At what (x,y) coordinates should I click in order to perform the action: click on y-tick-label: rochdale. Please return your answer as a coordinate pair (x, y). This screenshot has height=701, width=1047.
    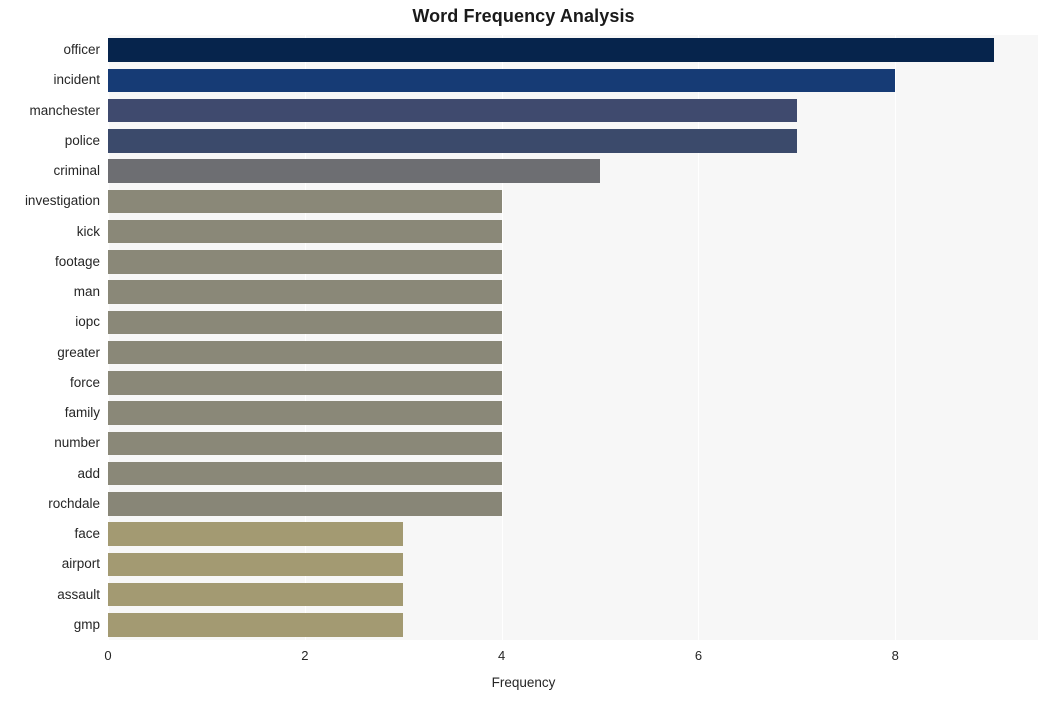
    Looking at the image, I should click on (74, 503).